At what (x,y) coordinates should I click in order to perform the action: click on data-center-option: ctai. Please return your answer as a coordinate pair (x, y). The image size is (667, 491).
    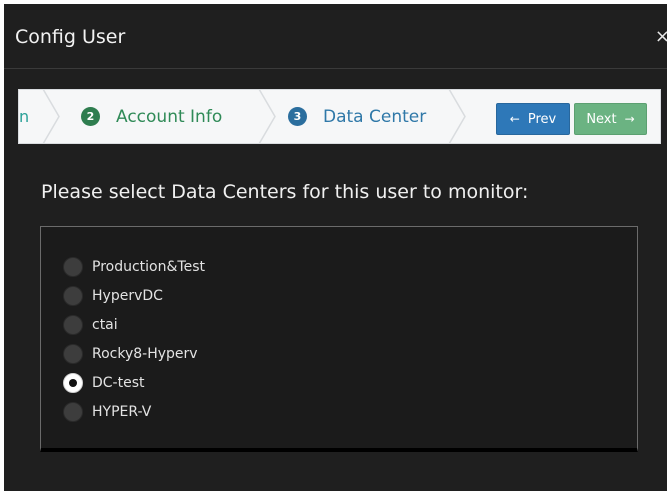
    Looking at the image, I should click on (90, 325).